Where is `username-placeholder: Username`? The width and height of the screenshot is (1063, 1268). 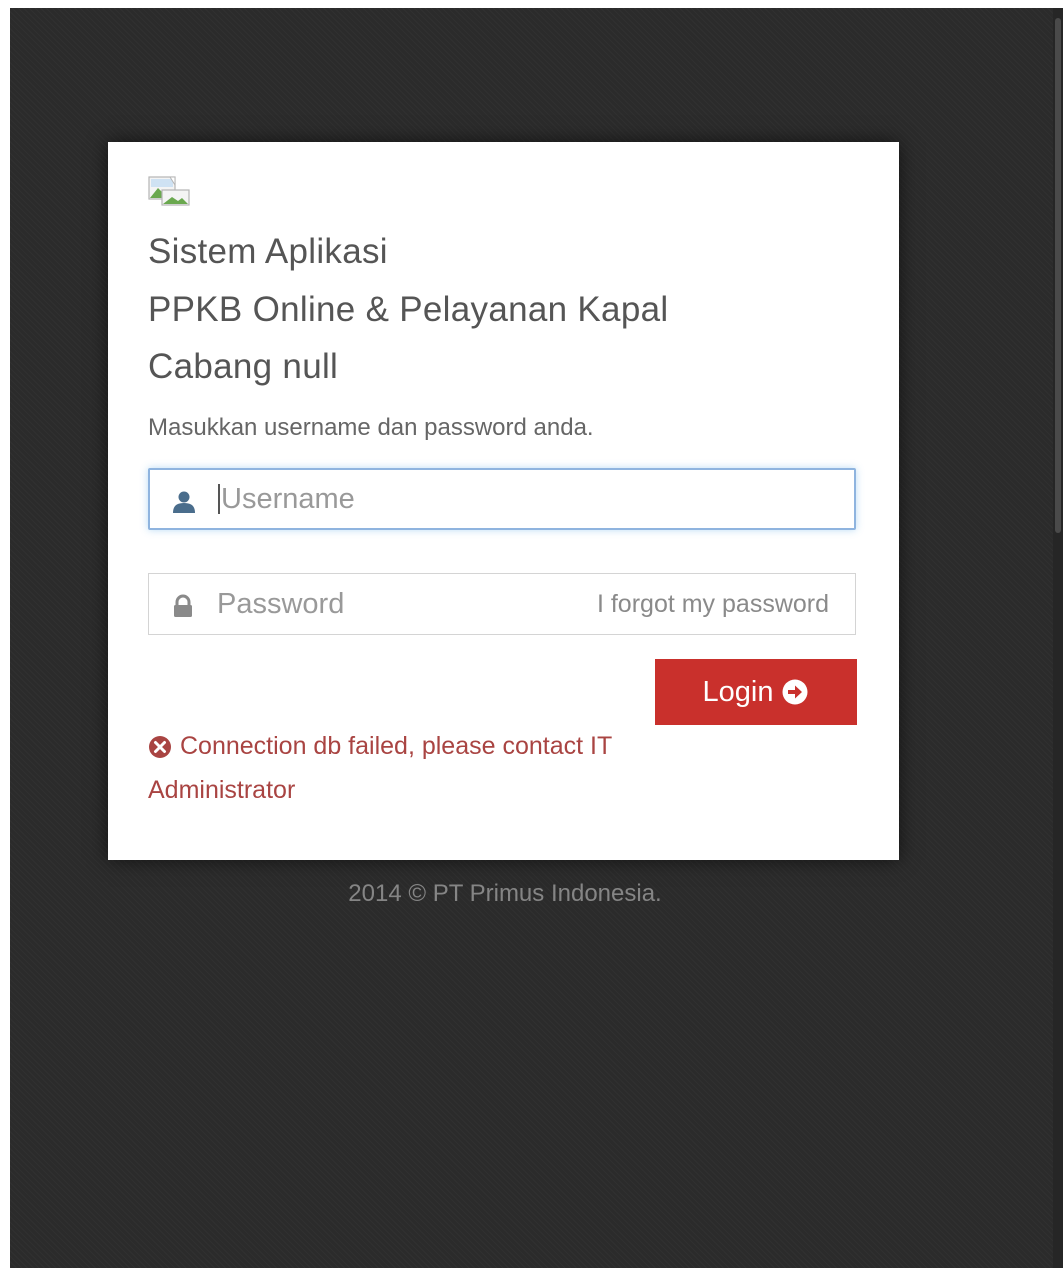 username-placeholder: Username is located at coordinates (288, 498).